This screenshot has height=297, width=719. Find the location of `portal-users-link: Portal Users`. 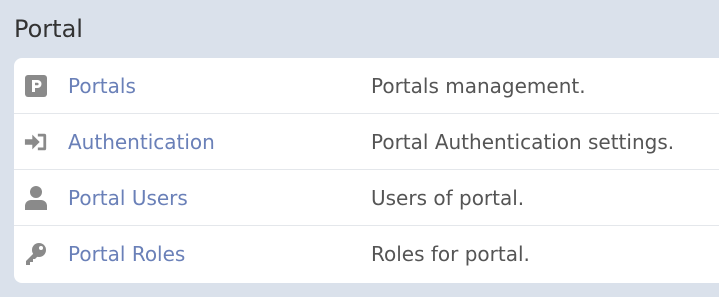

portal-users-link: Portal Users is located at coordinates (128, 198).